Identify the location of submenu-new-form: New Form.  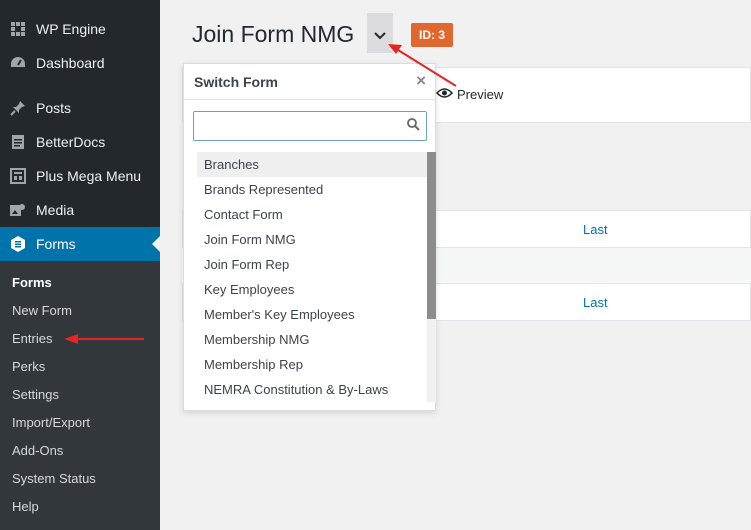
(42, 310).